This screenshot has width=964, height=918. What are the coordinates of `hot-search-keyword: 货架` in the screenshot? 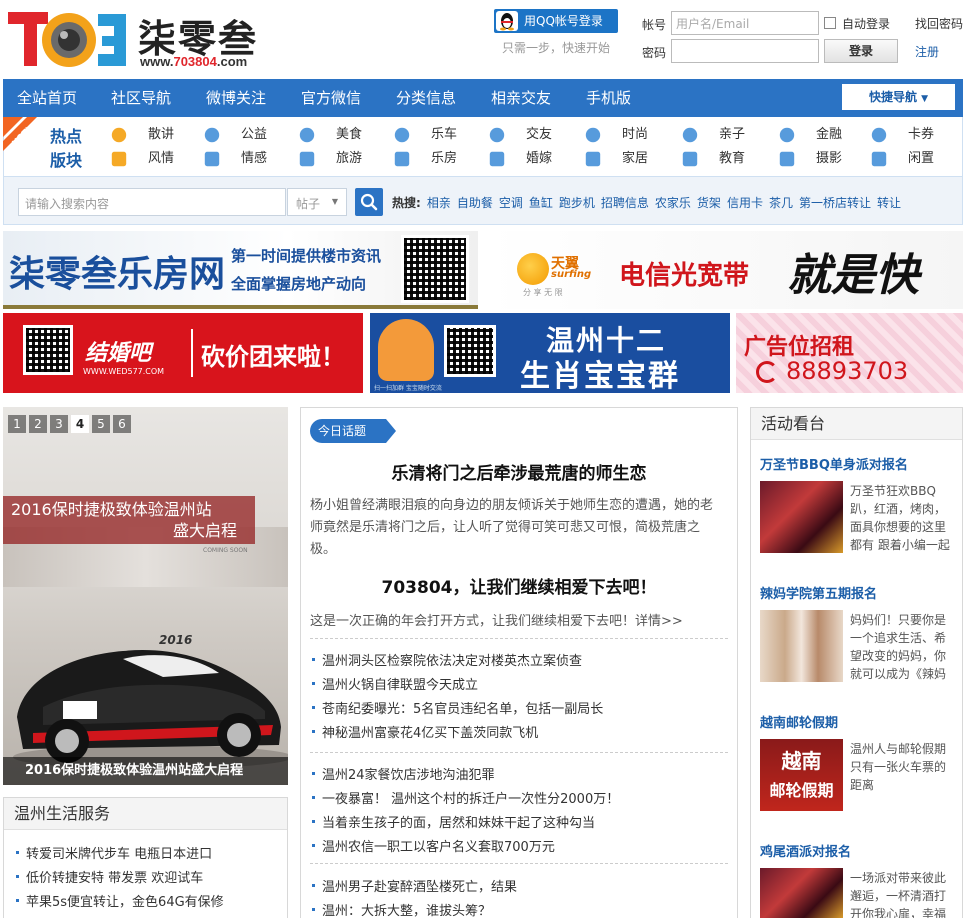 It's located at (709, 203).